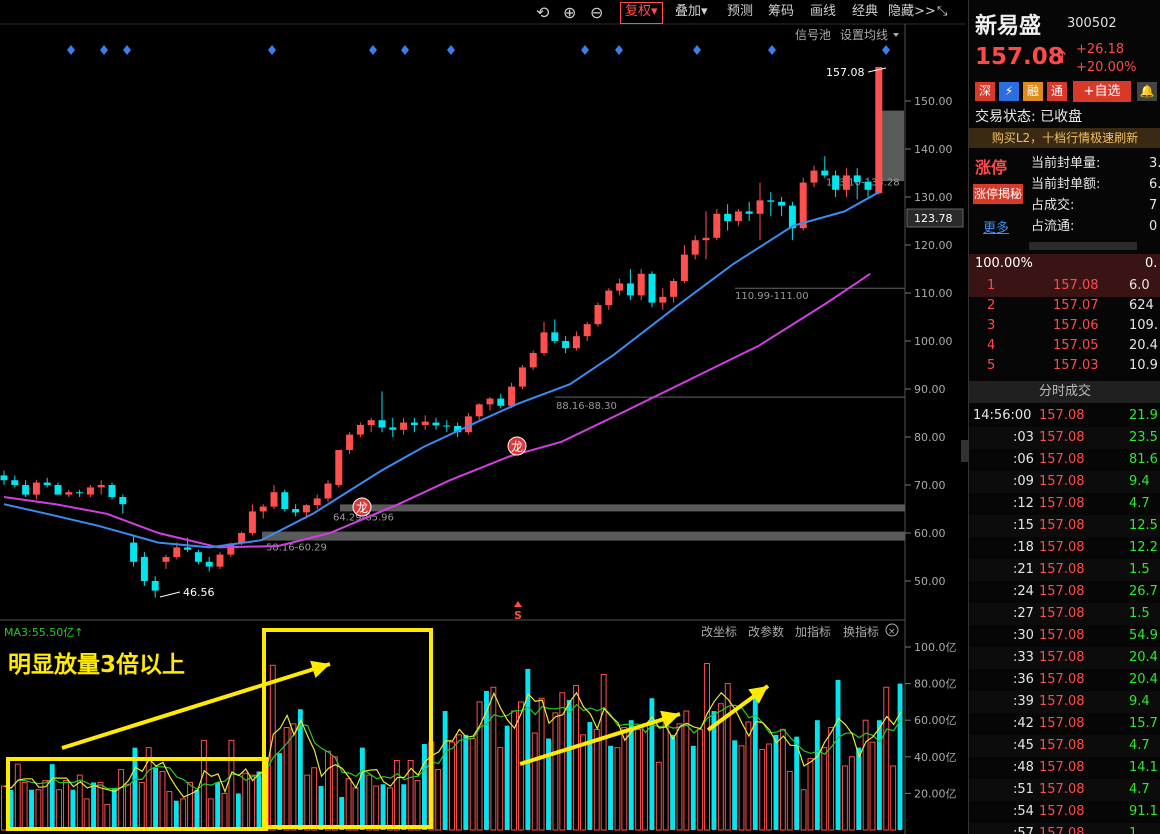 The image size is (1160, 834). Describe the element at coordinates (1033, 91) in the screenshot. I see `badge-rong: 融` at that location.